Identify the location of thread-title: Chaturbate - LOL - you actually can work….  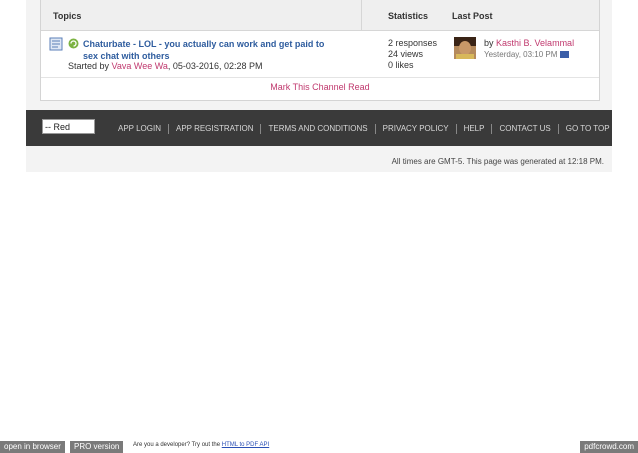
(203, 50).